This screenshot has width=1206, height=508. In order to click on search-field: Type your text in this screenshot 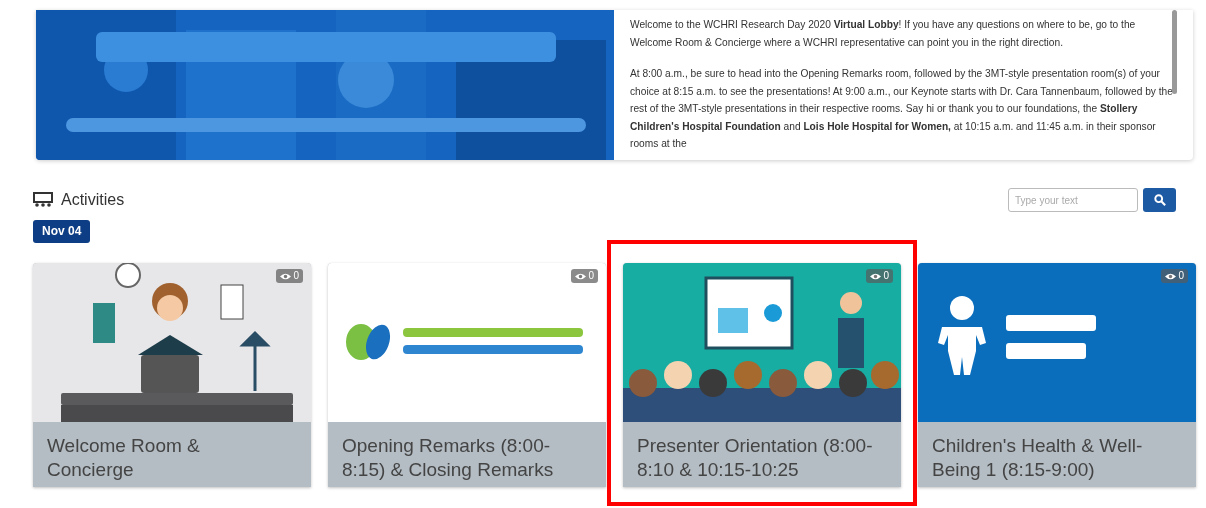, I will do `click(1073, 200)`.